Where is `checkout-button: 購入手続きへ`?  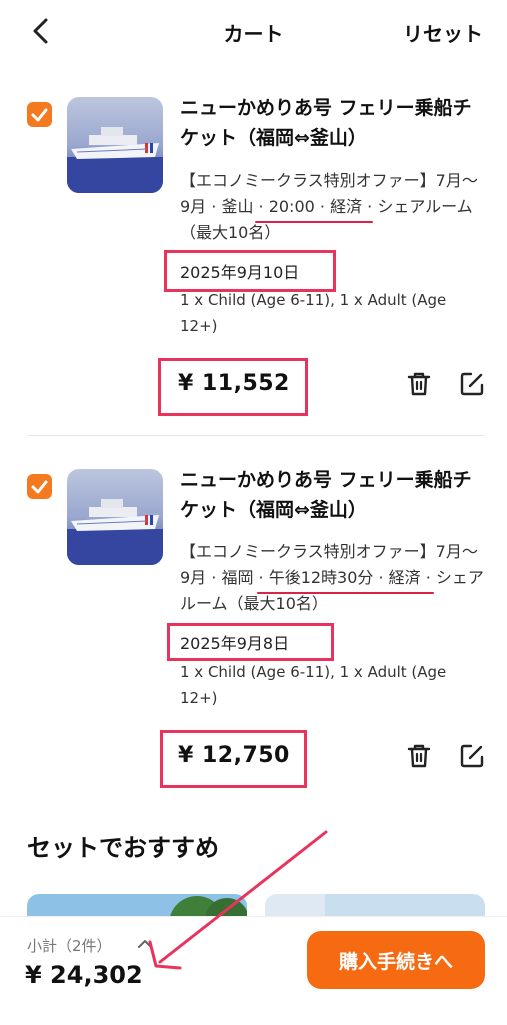
checkout-button: 購入手続きへ is located at coordinates (396, 960).